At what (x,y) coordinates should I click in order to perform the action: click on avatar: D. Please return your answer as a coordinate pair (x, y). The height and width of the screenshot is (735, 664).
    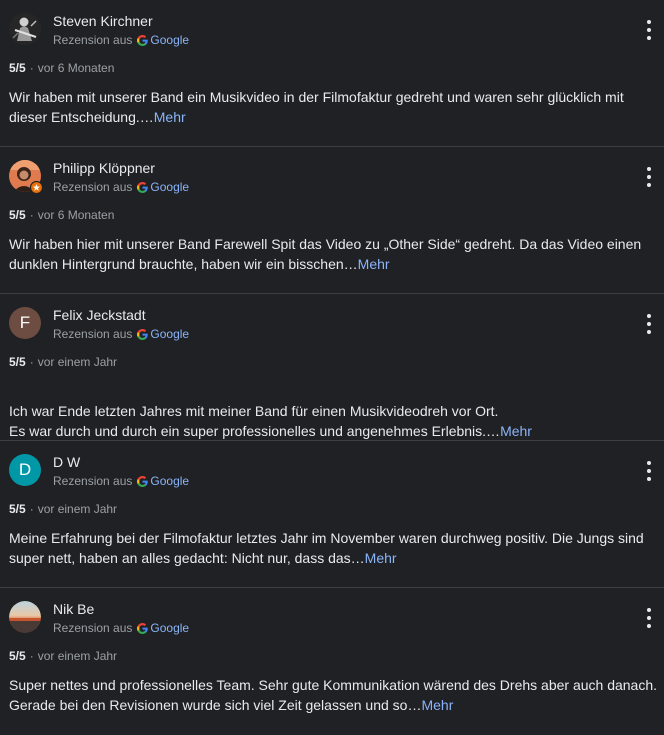
    Looking at the image, I should click on (25, 470).